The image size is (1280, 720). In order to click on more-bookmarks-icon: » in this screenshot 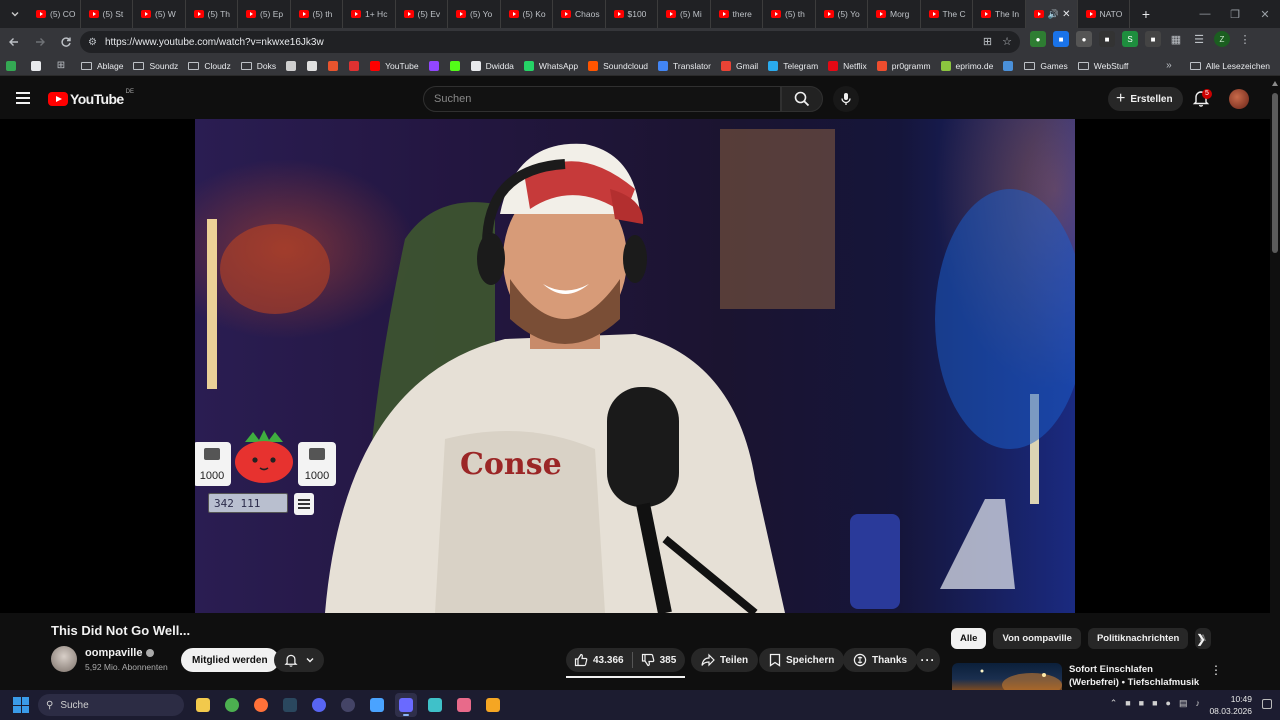, I will do `click(1169, 65)`.